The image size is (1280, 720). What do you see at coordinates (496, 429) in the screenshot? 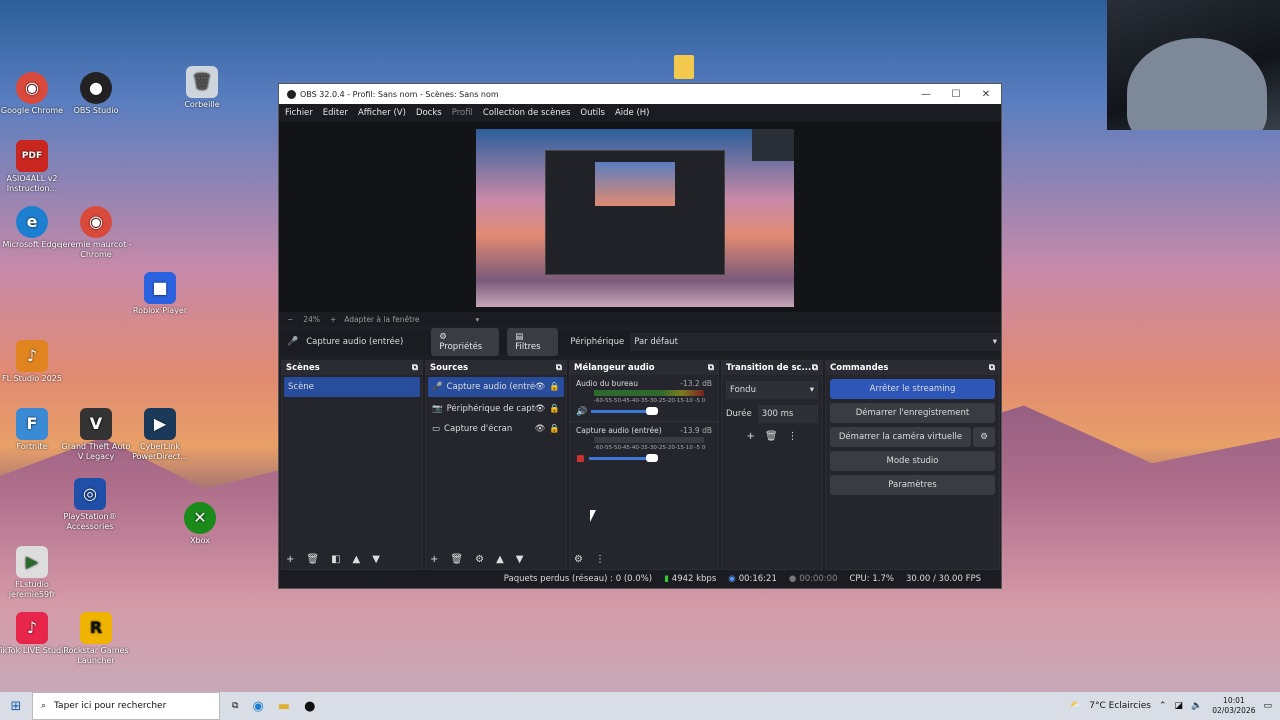
I see `source-item: ▭ Capture d'écran 👁 🔒` at bounding box center [496, 429].